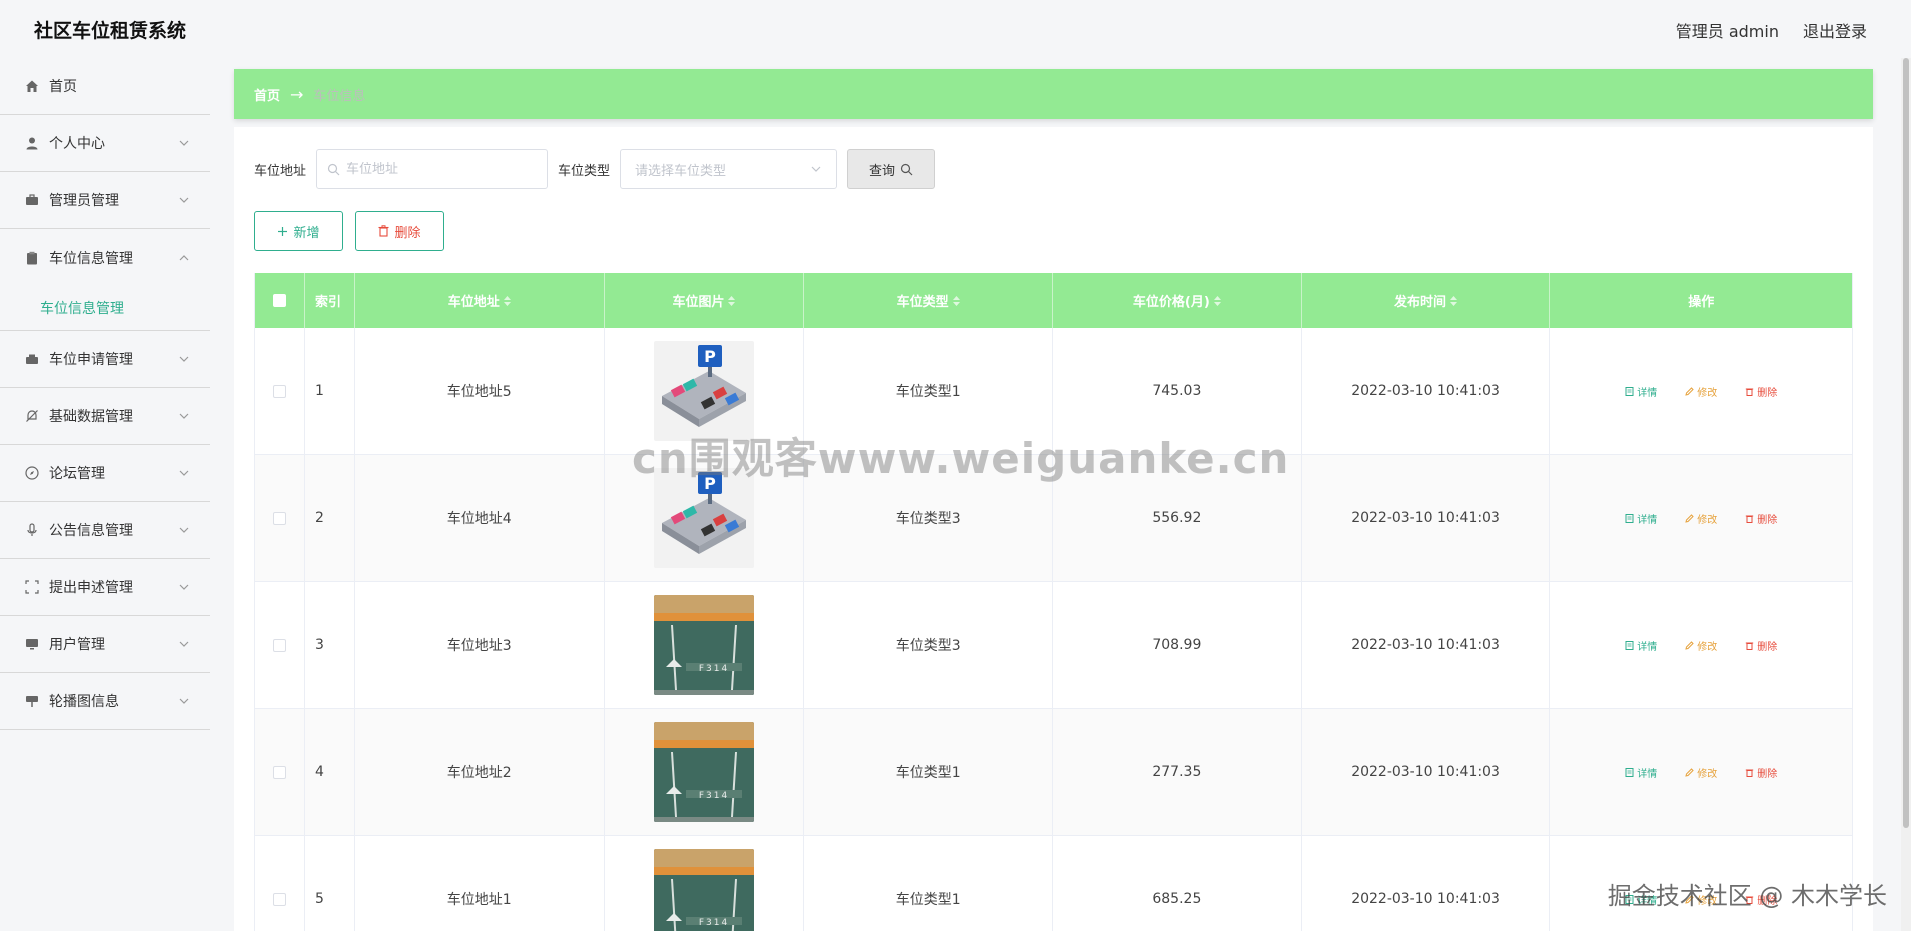 This screenshot has height=931, width=1911. I want to click on sortable-column-header: 车位类型, so click(929, 300).